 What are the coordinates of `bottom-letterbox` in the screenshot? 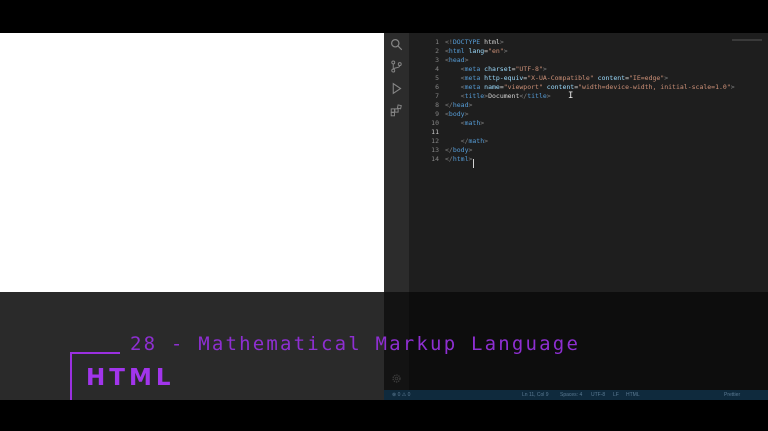 It's located at (384, 415).